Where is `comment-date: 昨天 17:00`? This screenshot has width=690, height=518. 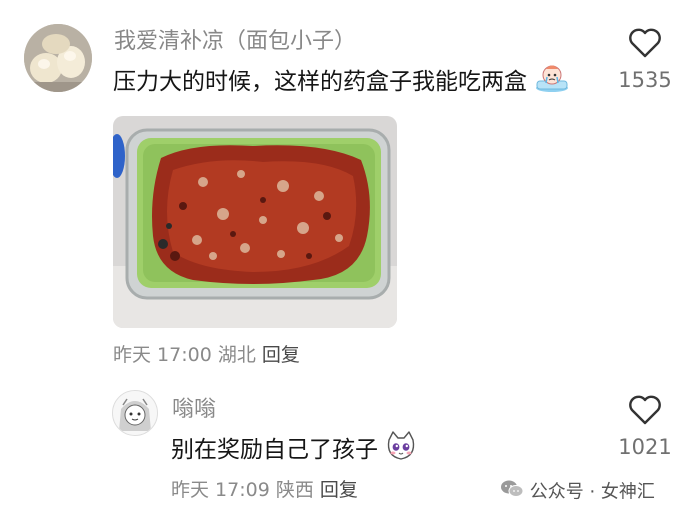 comment-date: 昨天 17:00 is located at coordinates (162, 355).